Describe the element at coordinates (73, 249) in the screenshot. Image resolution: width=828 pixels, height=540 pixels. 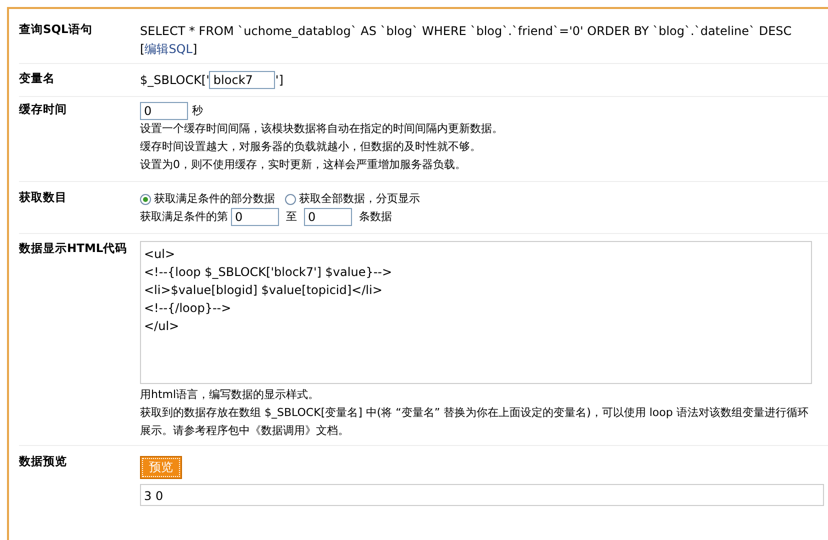
I see `field-label: 数据显示HTML代码` at that location.